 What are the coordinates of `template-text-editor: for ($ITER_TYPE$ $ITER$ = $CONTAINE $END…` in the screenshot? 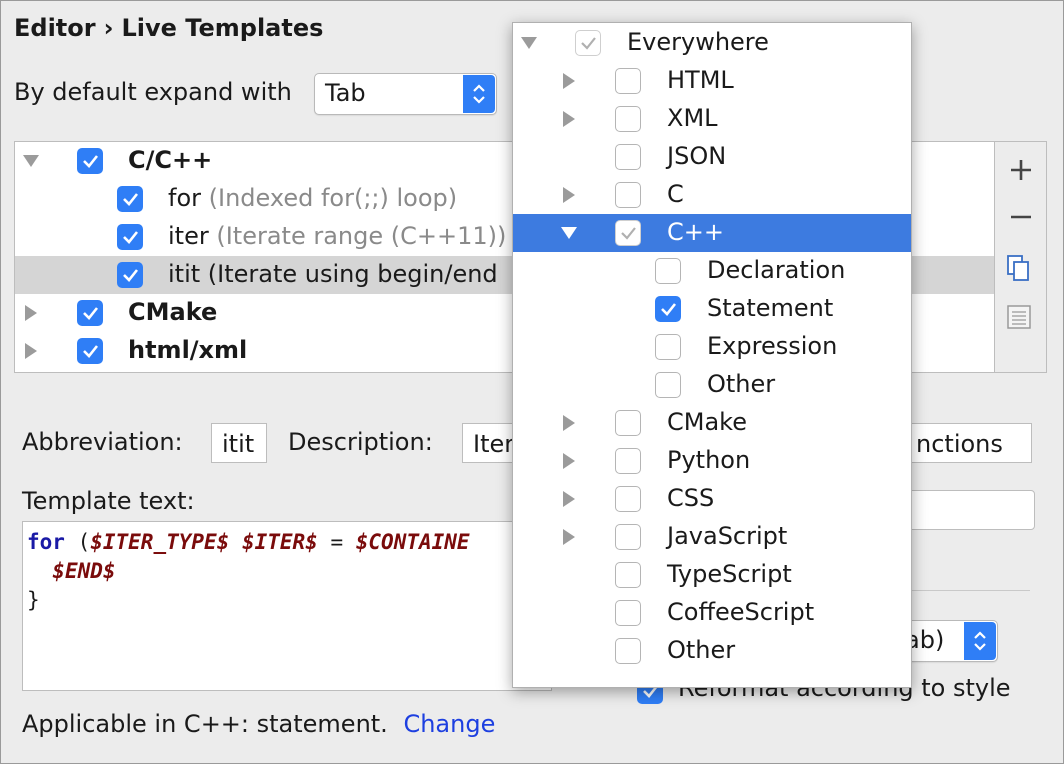 It's located at (287, 606).